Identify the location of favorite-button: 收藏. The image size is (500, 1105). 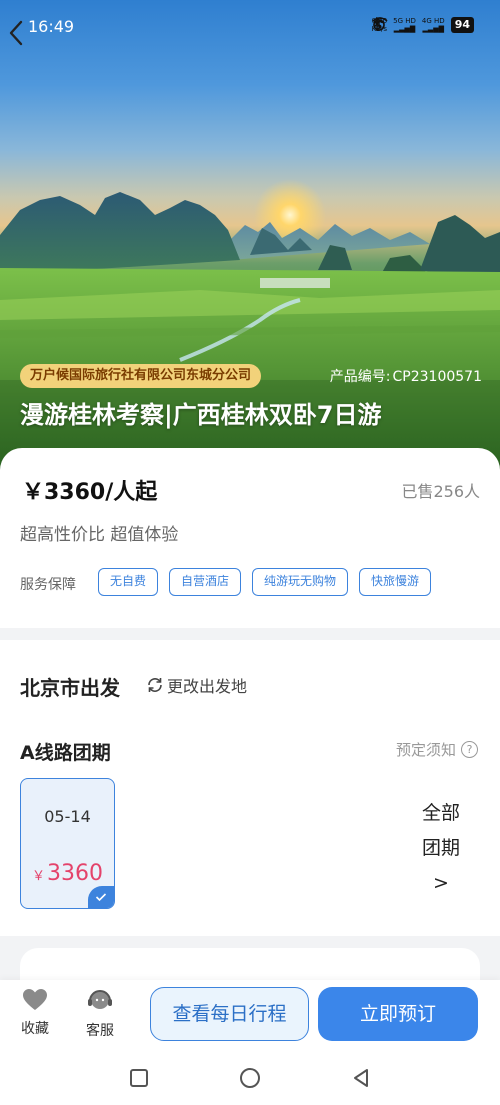
(35, 1013).